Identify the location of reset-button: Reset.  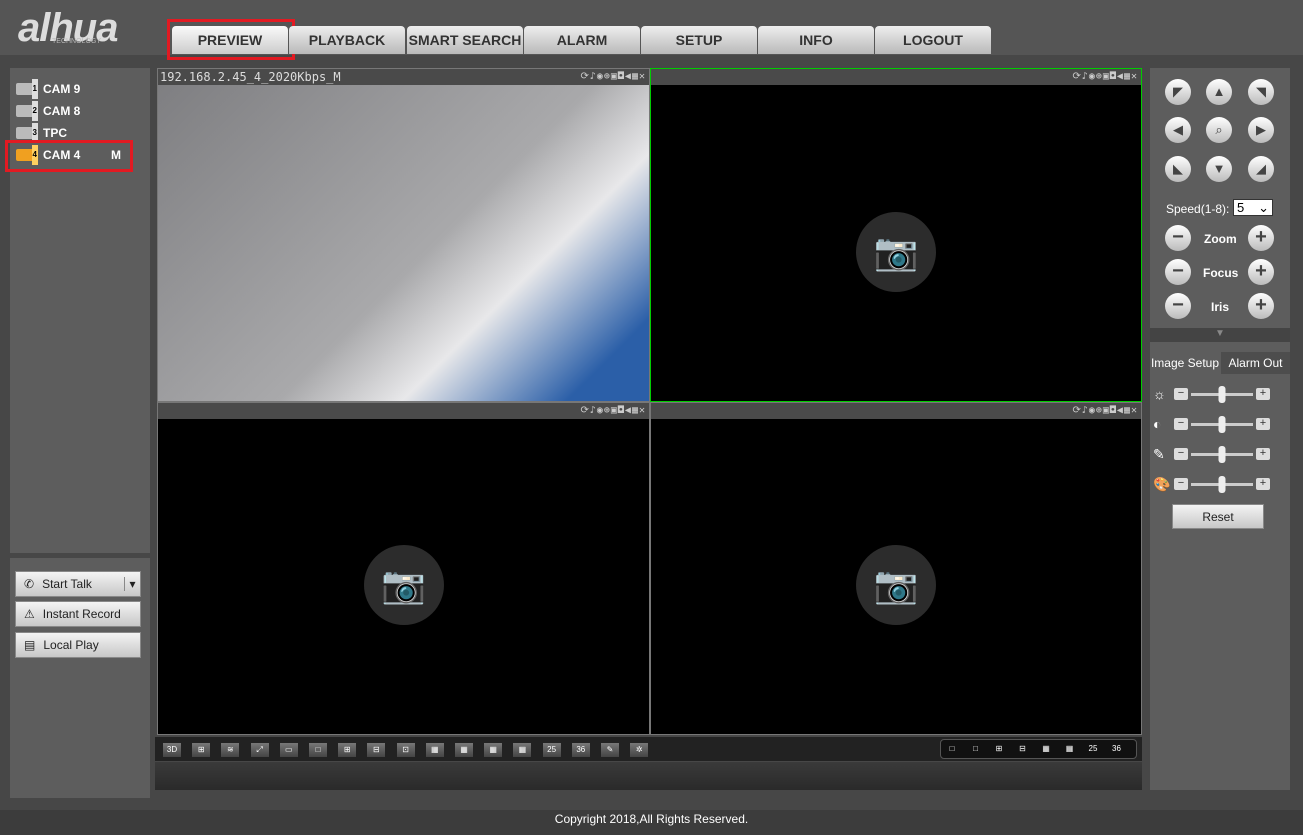
(1218, 516).